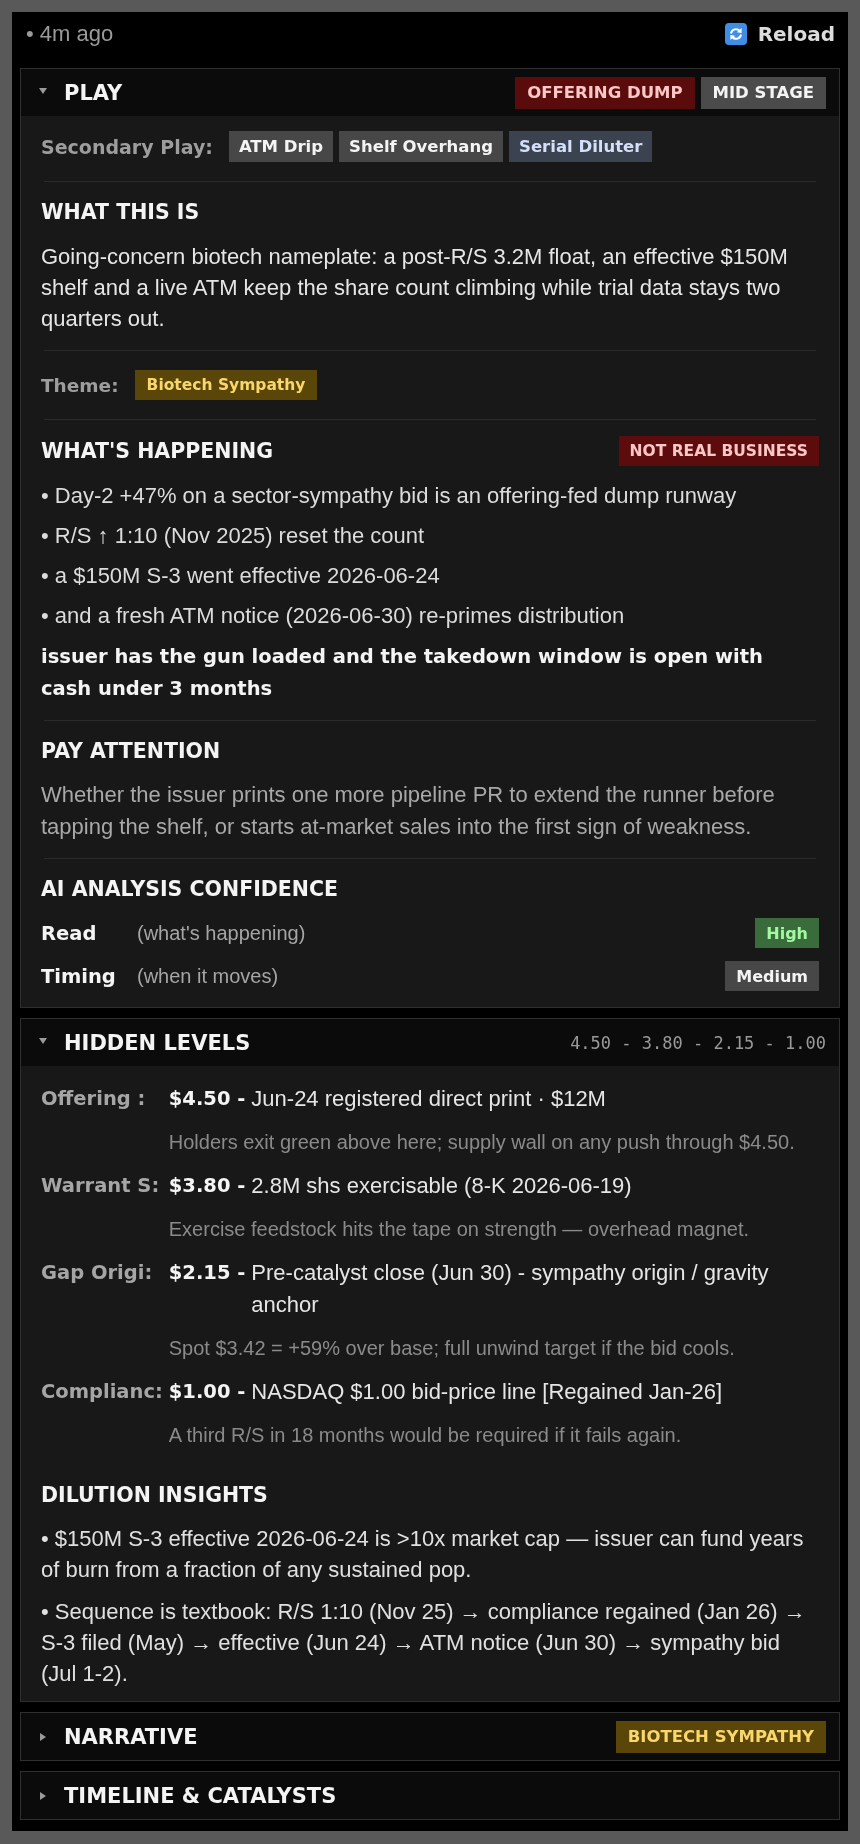 This screenshot has width=860, height=1844. Describe the element at coordinates (207, 1099) in the screenshot. I see `level-price: $4.50 -` at that location.